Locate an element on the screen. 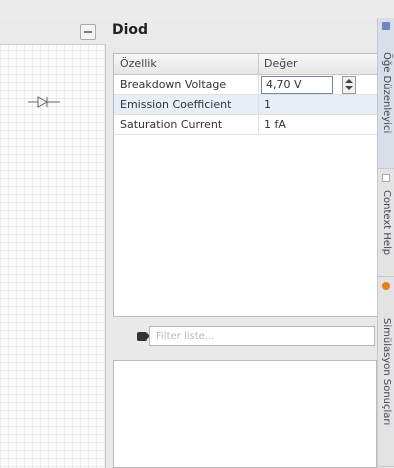 The width and height of the screenshot is (394, 468). filter-input is located at coordinates (262, 336).